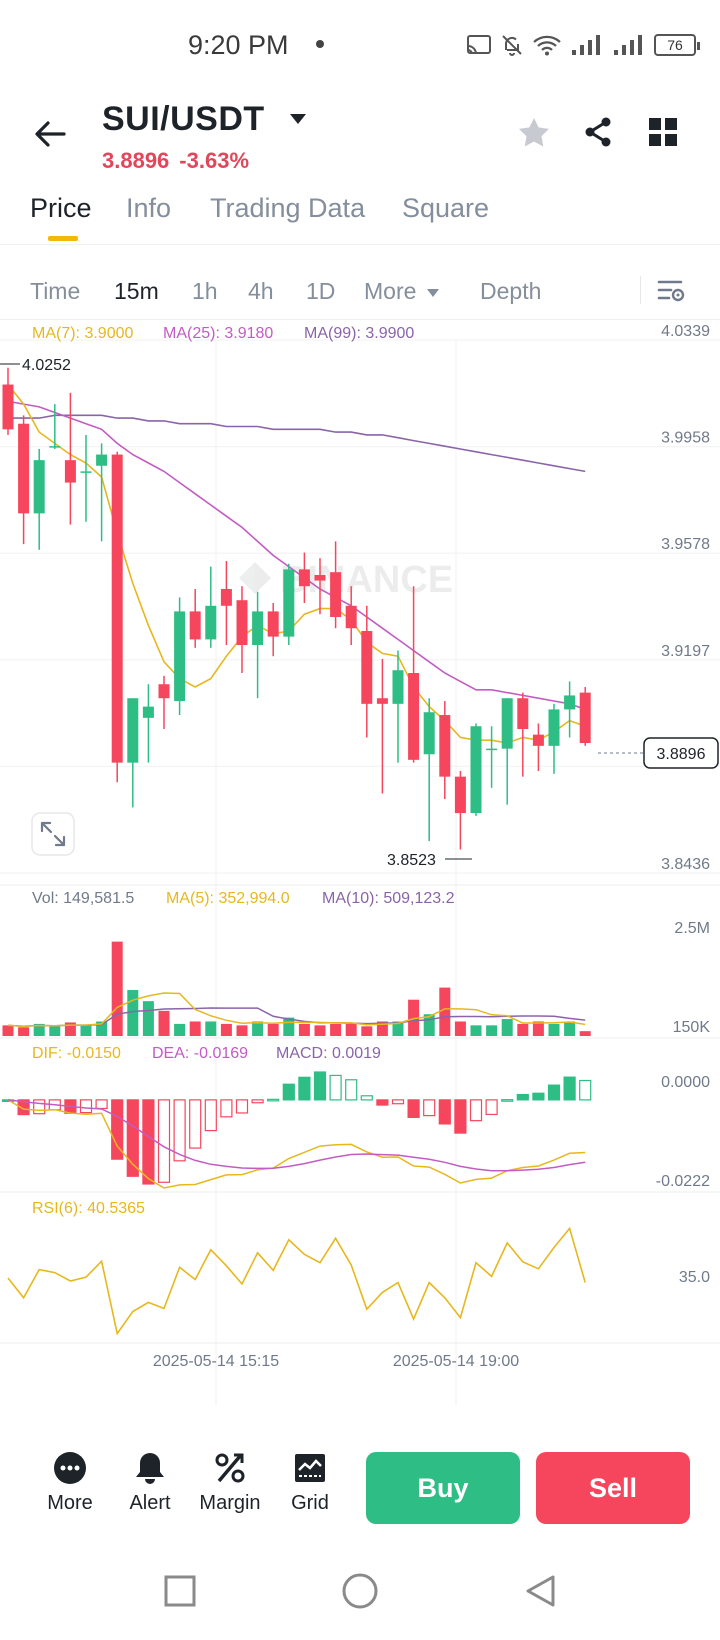 The width and height of the screenshot is (720, 1640). I want to click on dif-legend: DIF: -0.0150, so click(76, 1053).